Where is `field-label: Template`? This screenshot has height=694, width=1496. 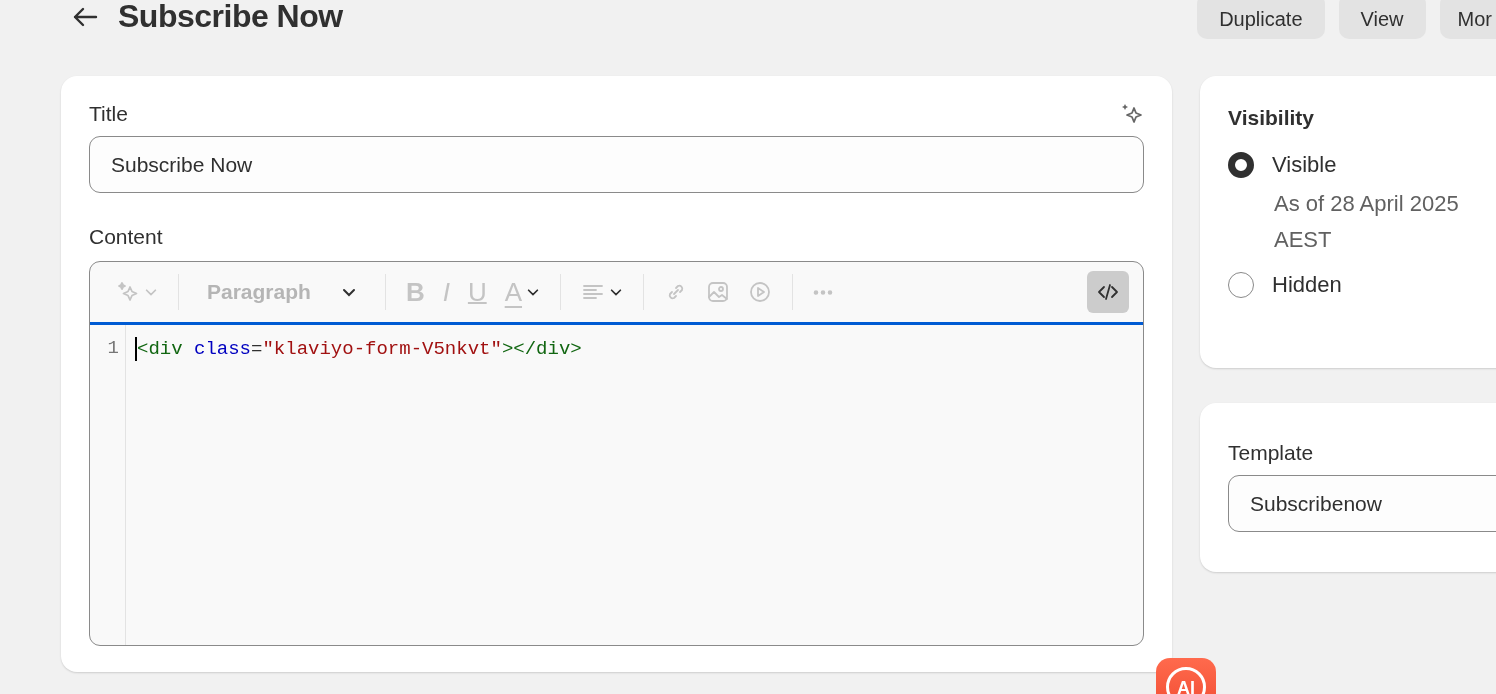
field-label: Template is located at coordinates (1271, 452).